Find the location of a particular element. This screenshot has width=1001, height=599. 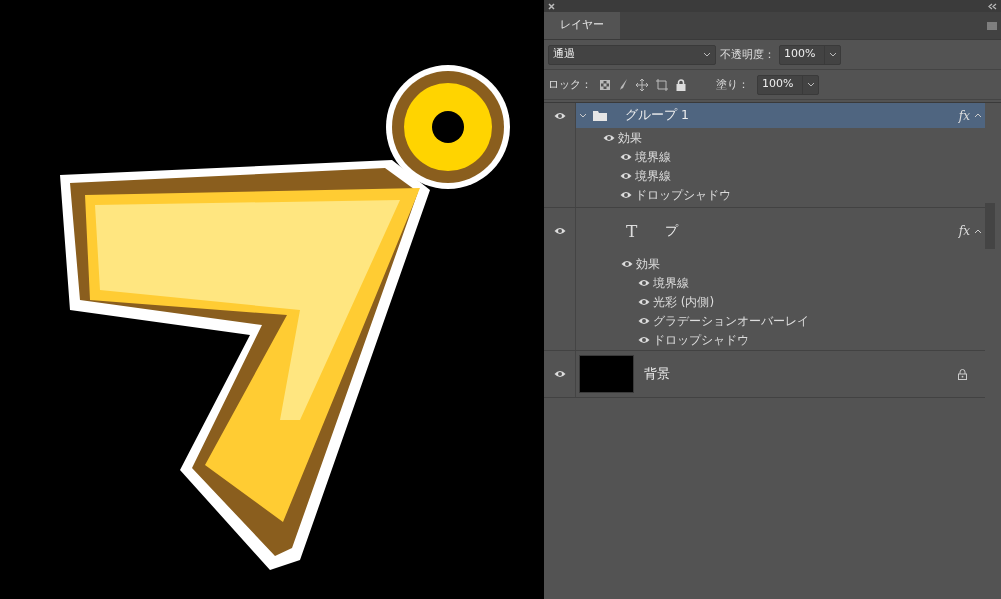

crop-icon is located at coordinates (662, 84).